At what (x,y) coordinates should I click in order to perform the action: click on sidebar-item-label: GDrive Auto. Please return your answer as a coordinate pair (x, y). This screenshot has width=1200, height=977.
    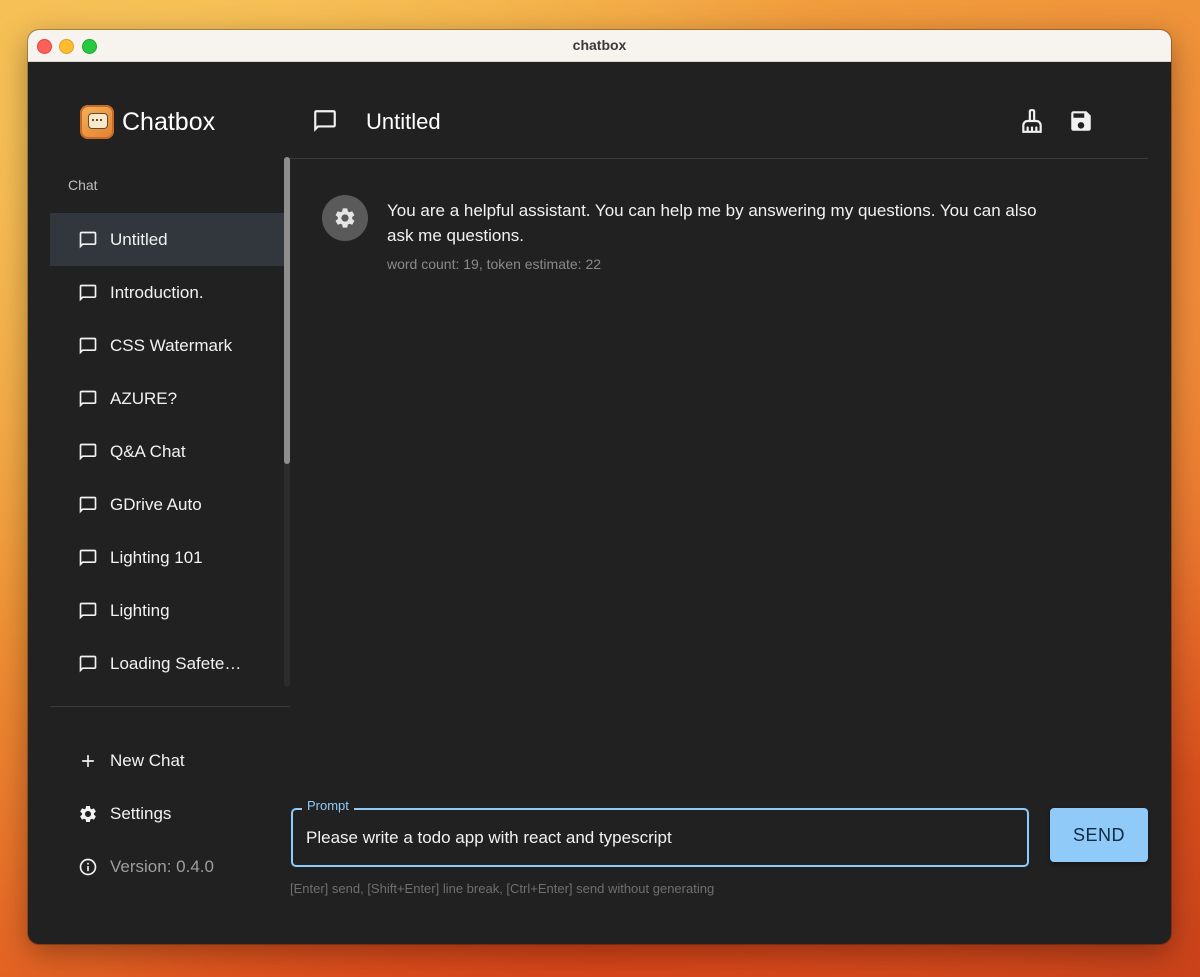
    Looking at the image, I should click on (156, 504).